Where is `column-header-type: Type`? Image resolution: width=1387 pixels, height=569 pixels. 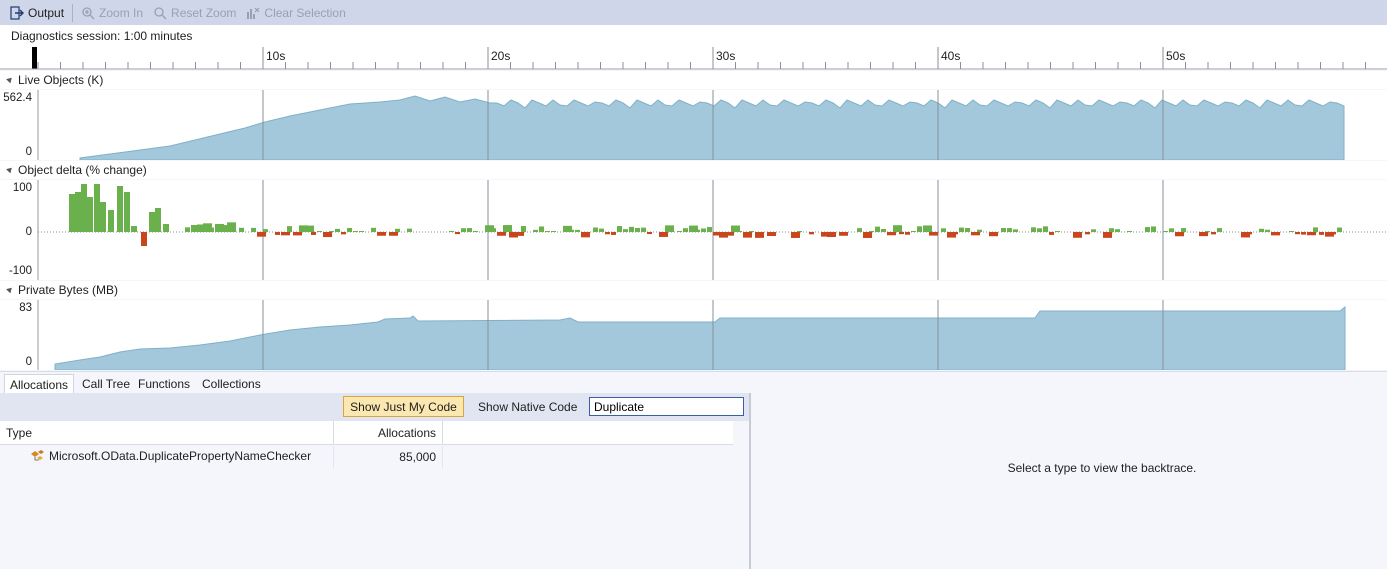 column-header-type: Type is located at coordinates (19, 433).